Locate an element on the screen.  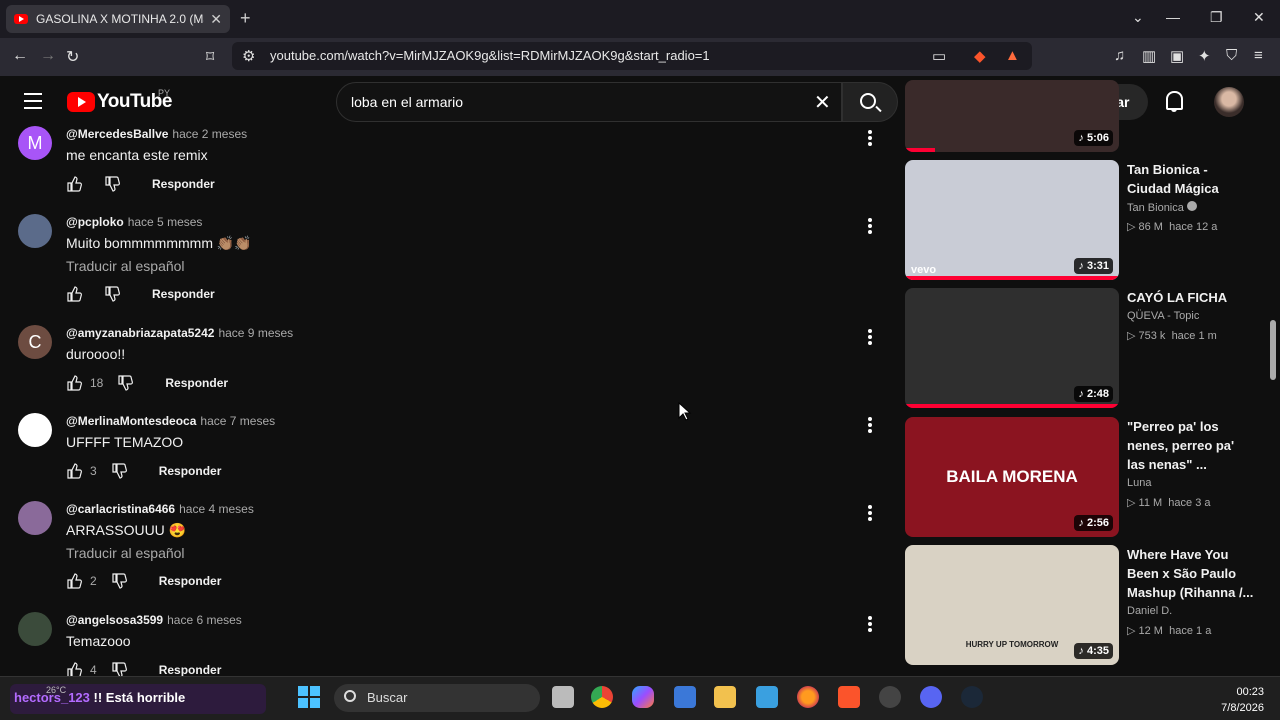
minimize-icon: — is located at coordinates (1173, 17).